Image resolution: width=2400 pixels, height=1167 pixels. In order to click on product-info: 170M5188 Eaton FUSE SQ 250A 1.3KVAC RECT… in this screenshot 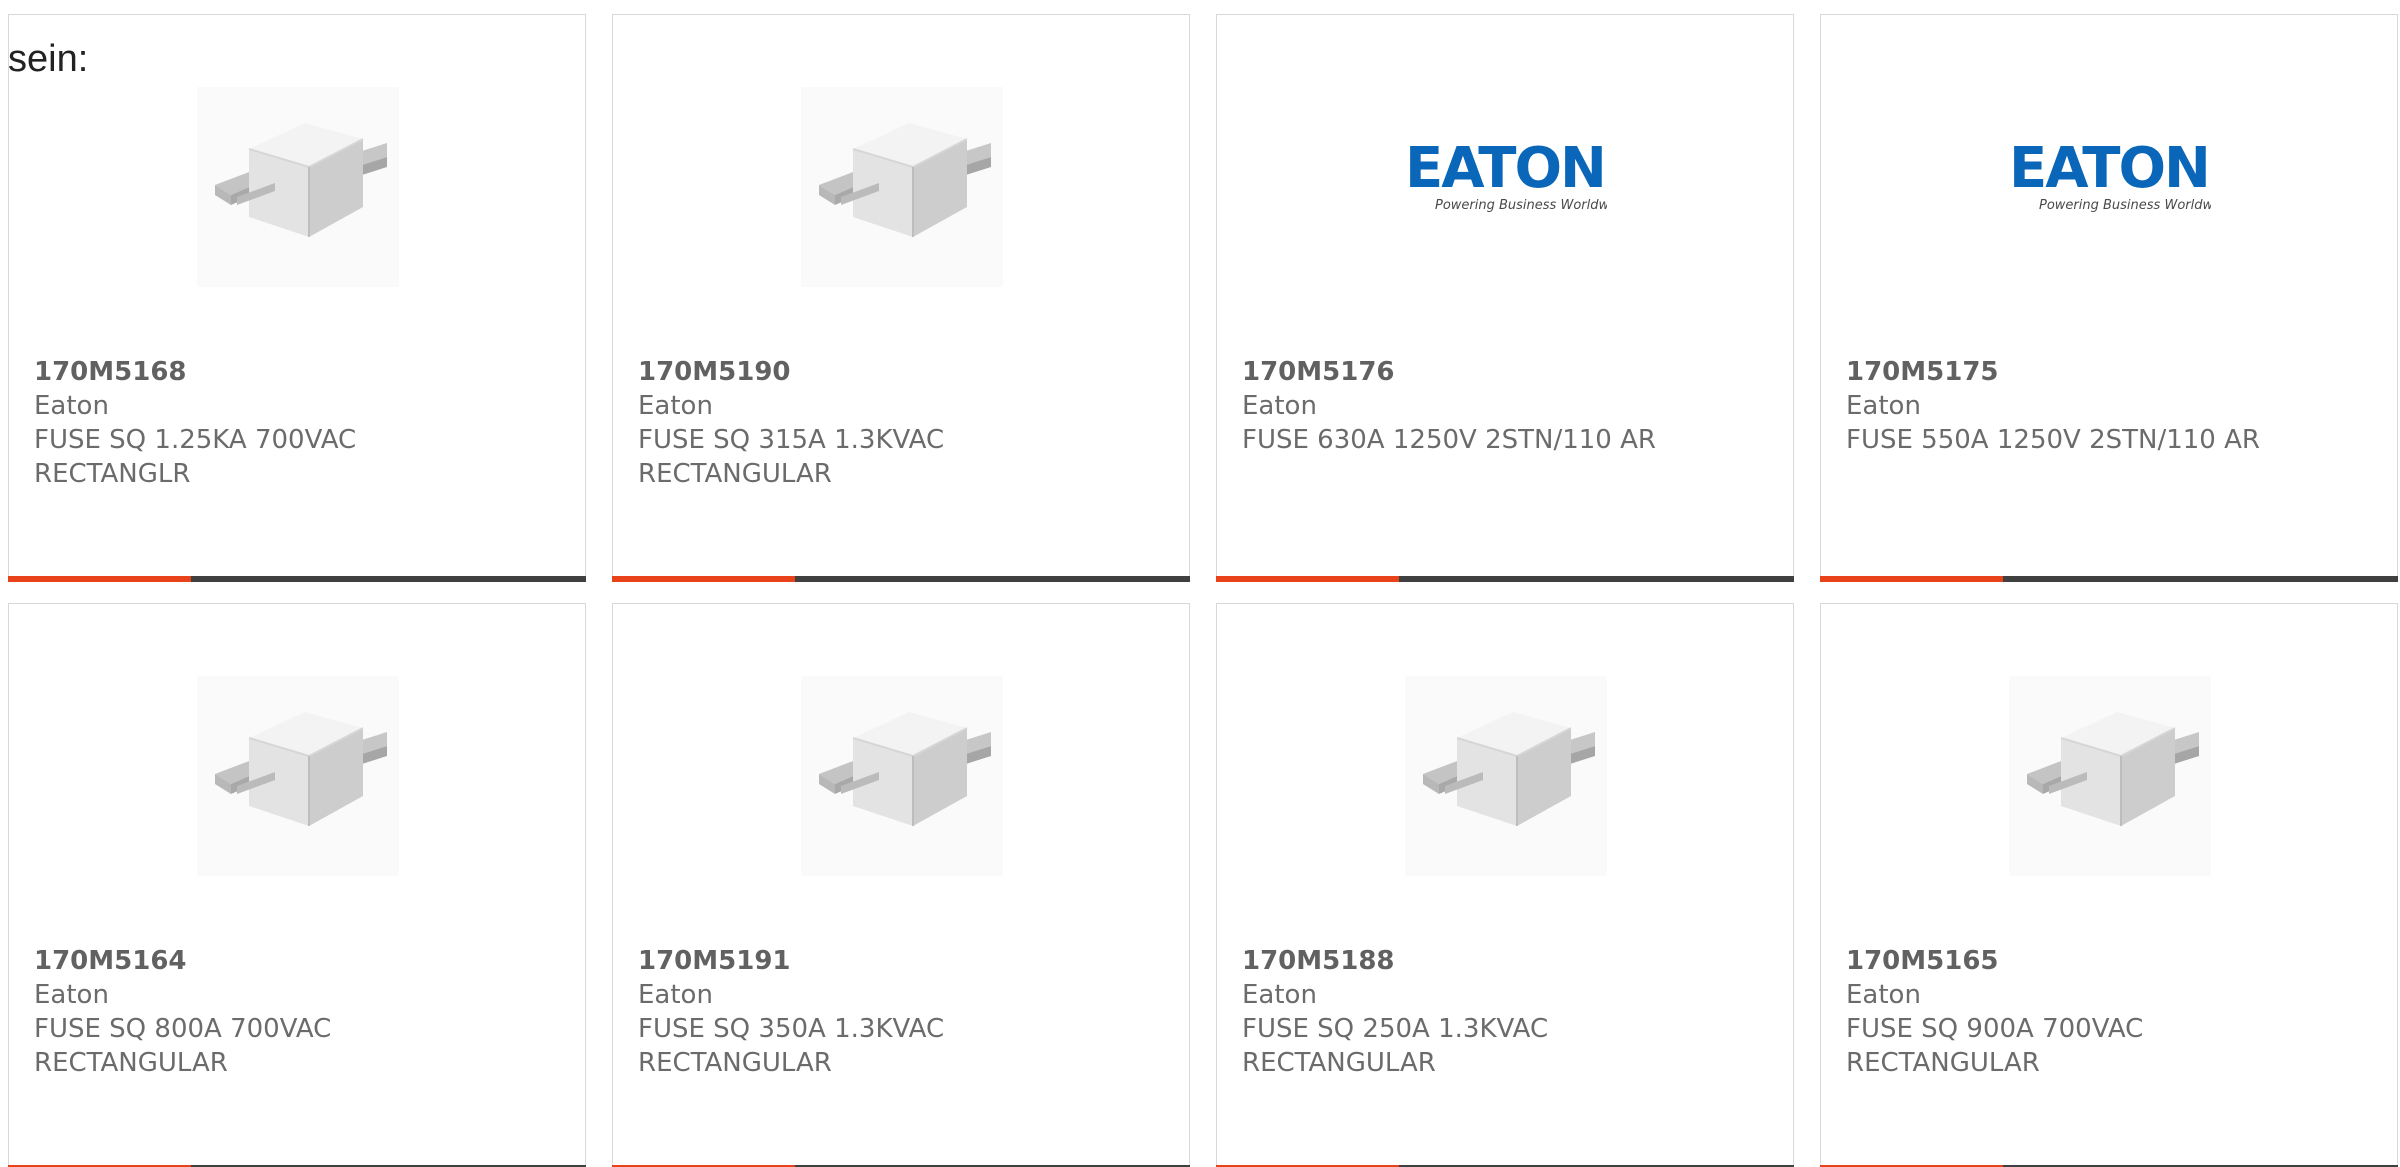, I will do `click(1507, 1012)`.